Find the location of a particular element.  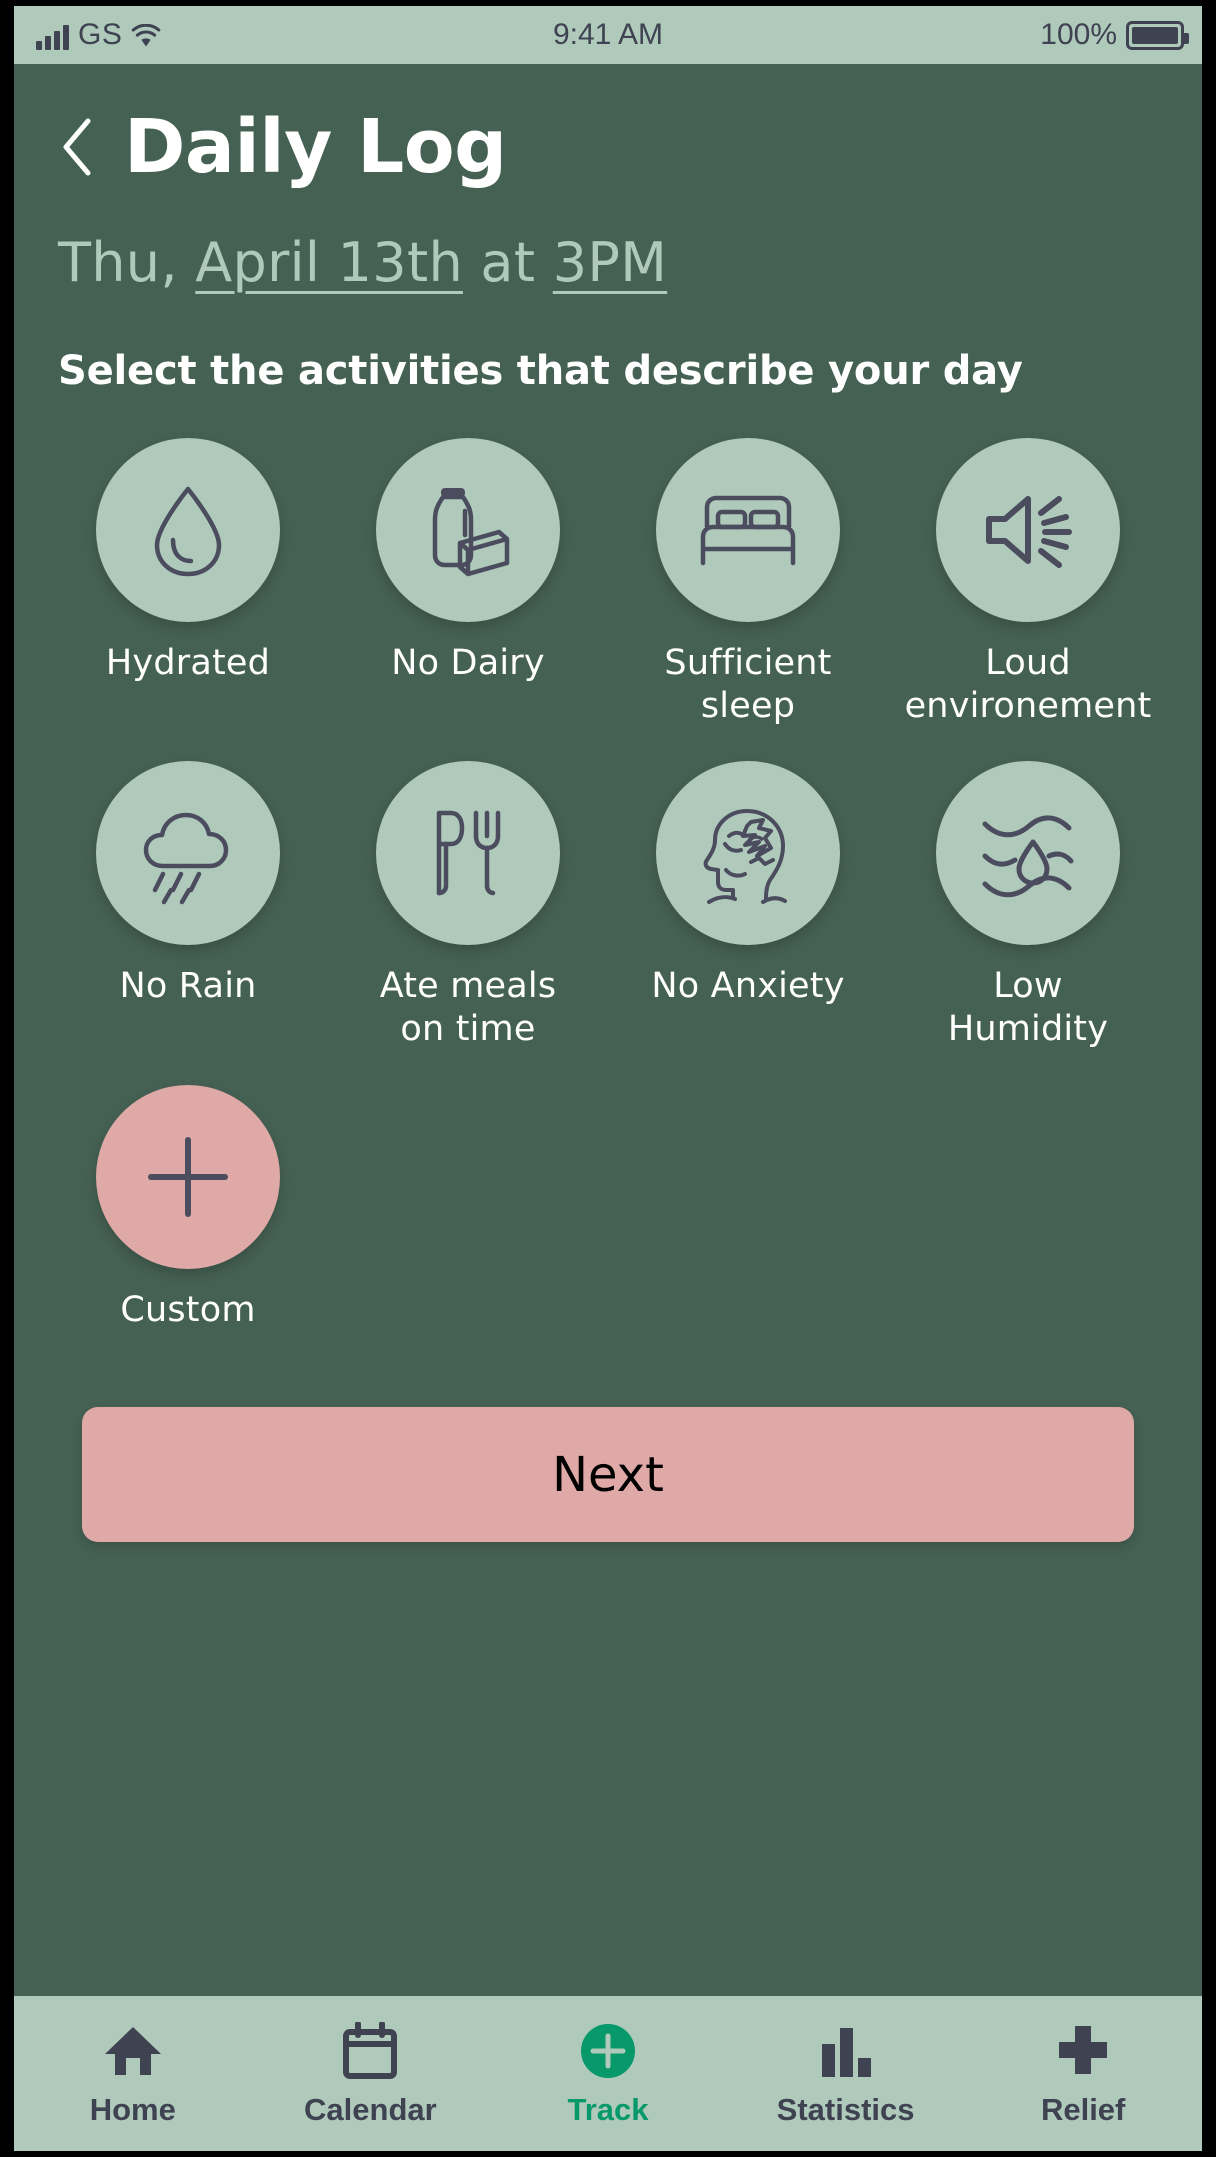

tab-calendar: Calendar is located at coordinates (371, 2074).